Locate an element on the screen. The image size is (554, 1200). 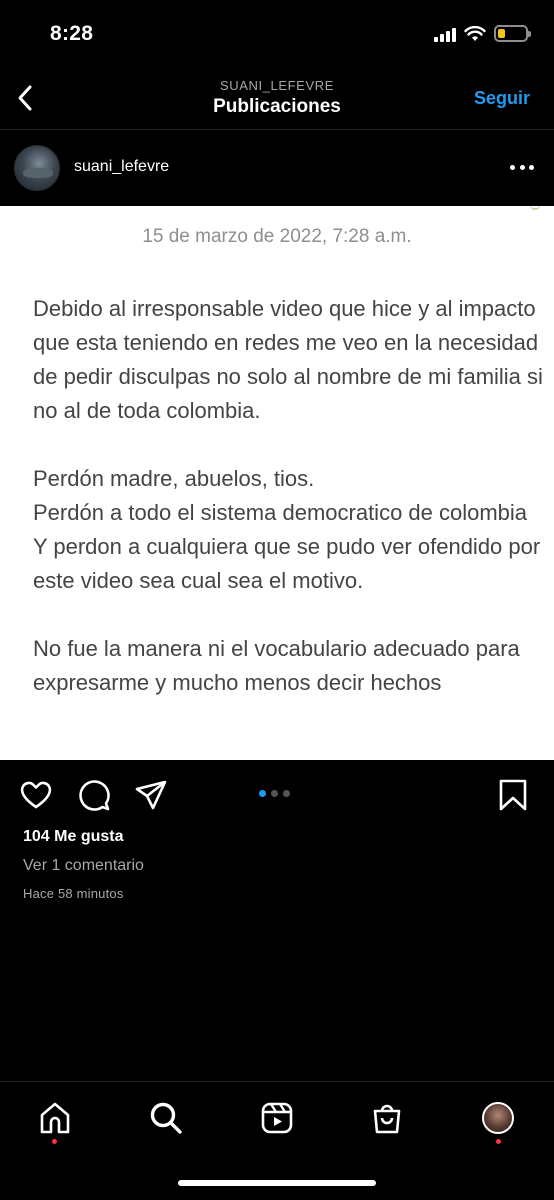
more-horizontal-icon is located at coordinates (512, 167).